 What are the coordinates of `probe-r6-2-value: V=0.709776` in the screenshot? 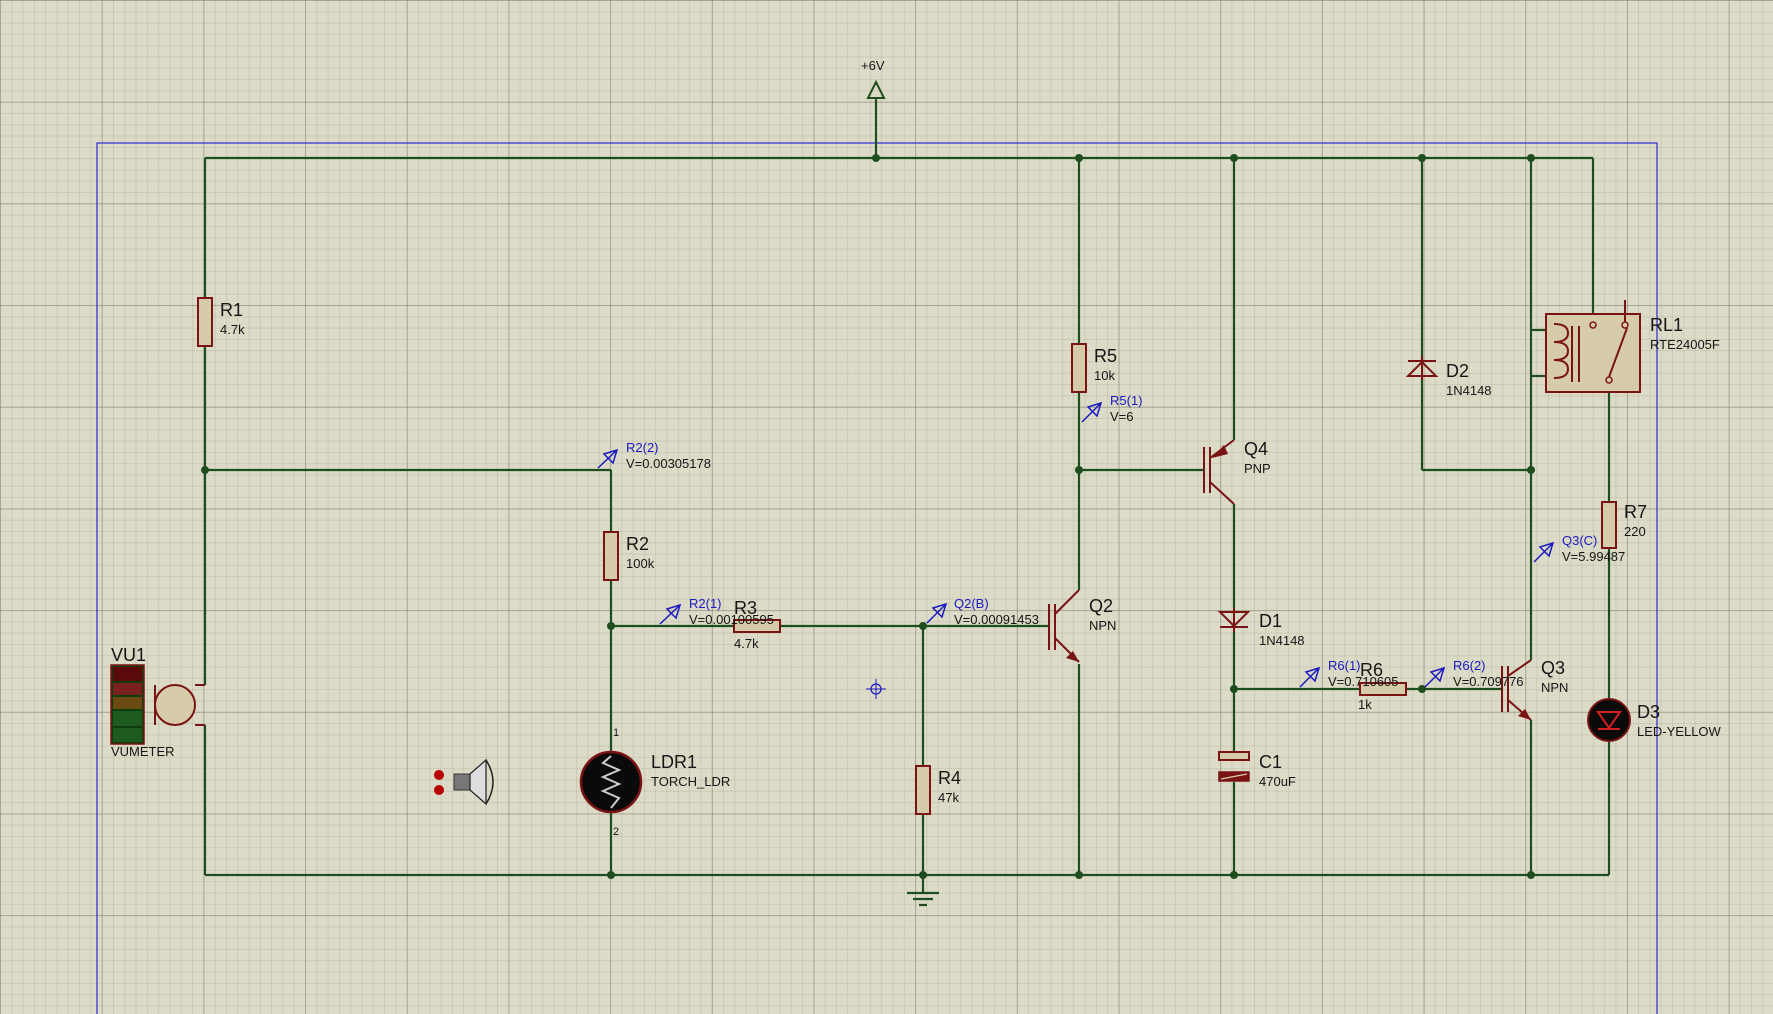 It's located at (1488, 681).